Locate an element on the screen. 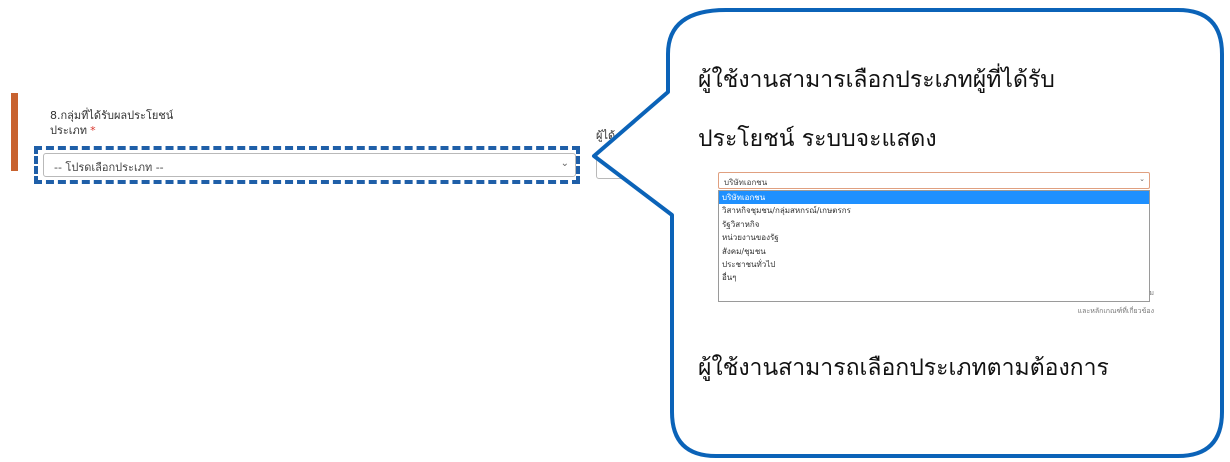 The image size is (1230, 462). option-item: สังคม/ชุมชน is located at coordinates (934, 251).